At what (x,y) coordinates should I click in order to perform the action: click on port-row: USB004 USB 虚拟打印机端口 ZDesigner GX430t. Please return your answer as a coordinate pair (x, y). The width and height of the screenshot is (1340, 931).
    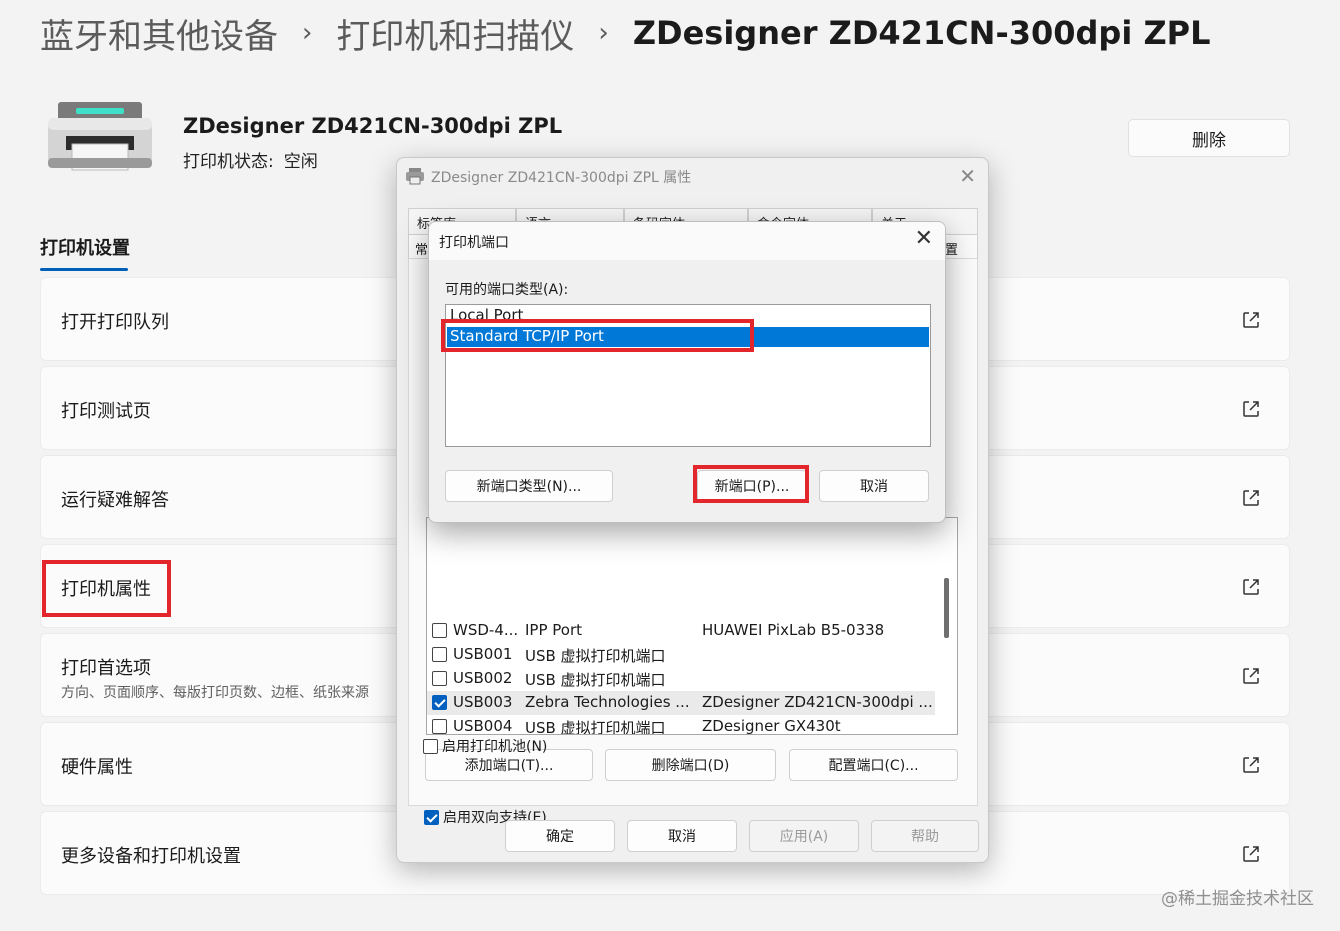
    Looking at the image, I should click on (681, 725).